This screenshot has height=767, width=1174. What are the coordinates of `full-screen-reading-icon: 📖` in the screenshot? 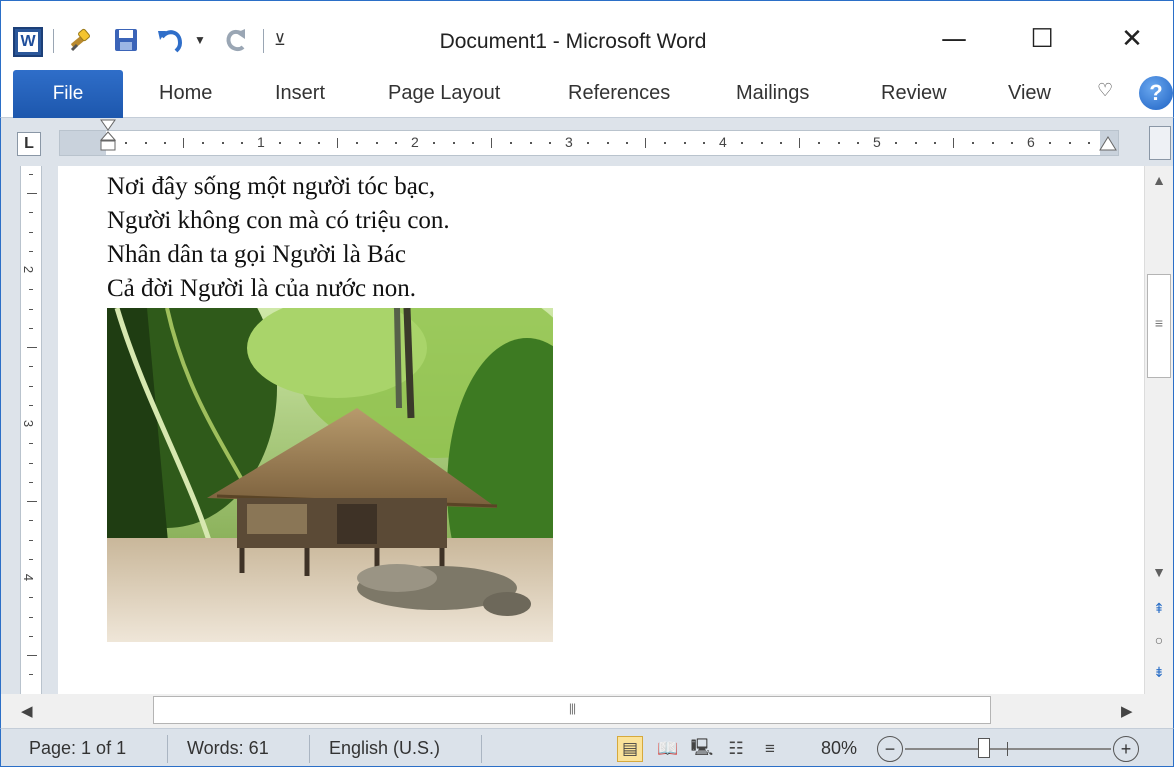 It's located at (668, 749).